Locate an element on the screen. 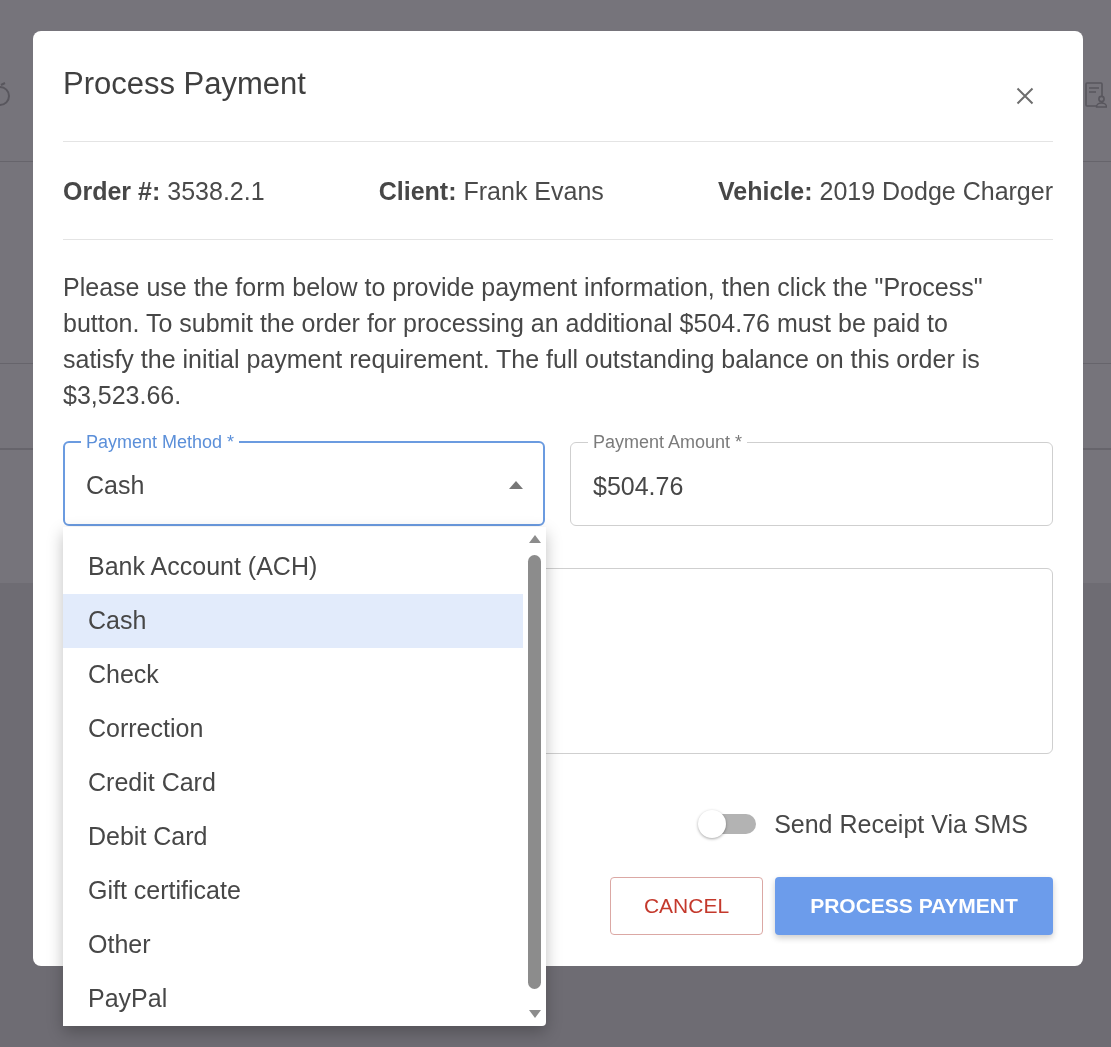 The width and height of the screenshot is (1111, 1047). summary-label: Order #: is located at coordinates (112, 190).